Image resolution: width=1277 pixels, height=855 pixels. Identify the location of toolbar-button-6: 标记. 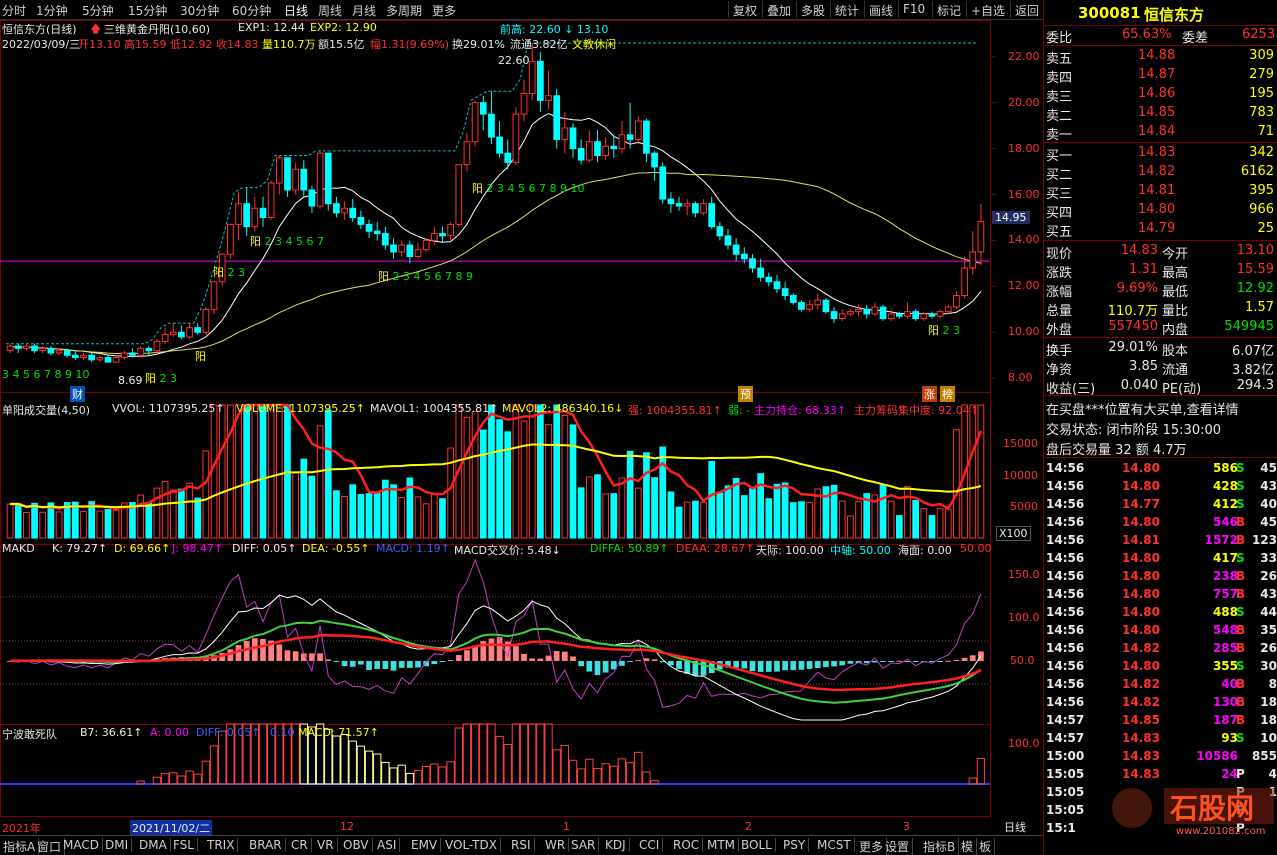
(948, 9).